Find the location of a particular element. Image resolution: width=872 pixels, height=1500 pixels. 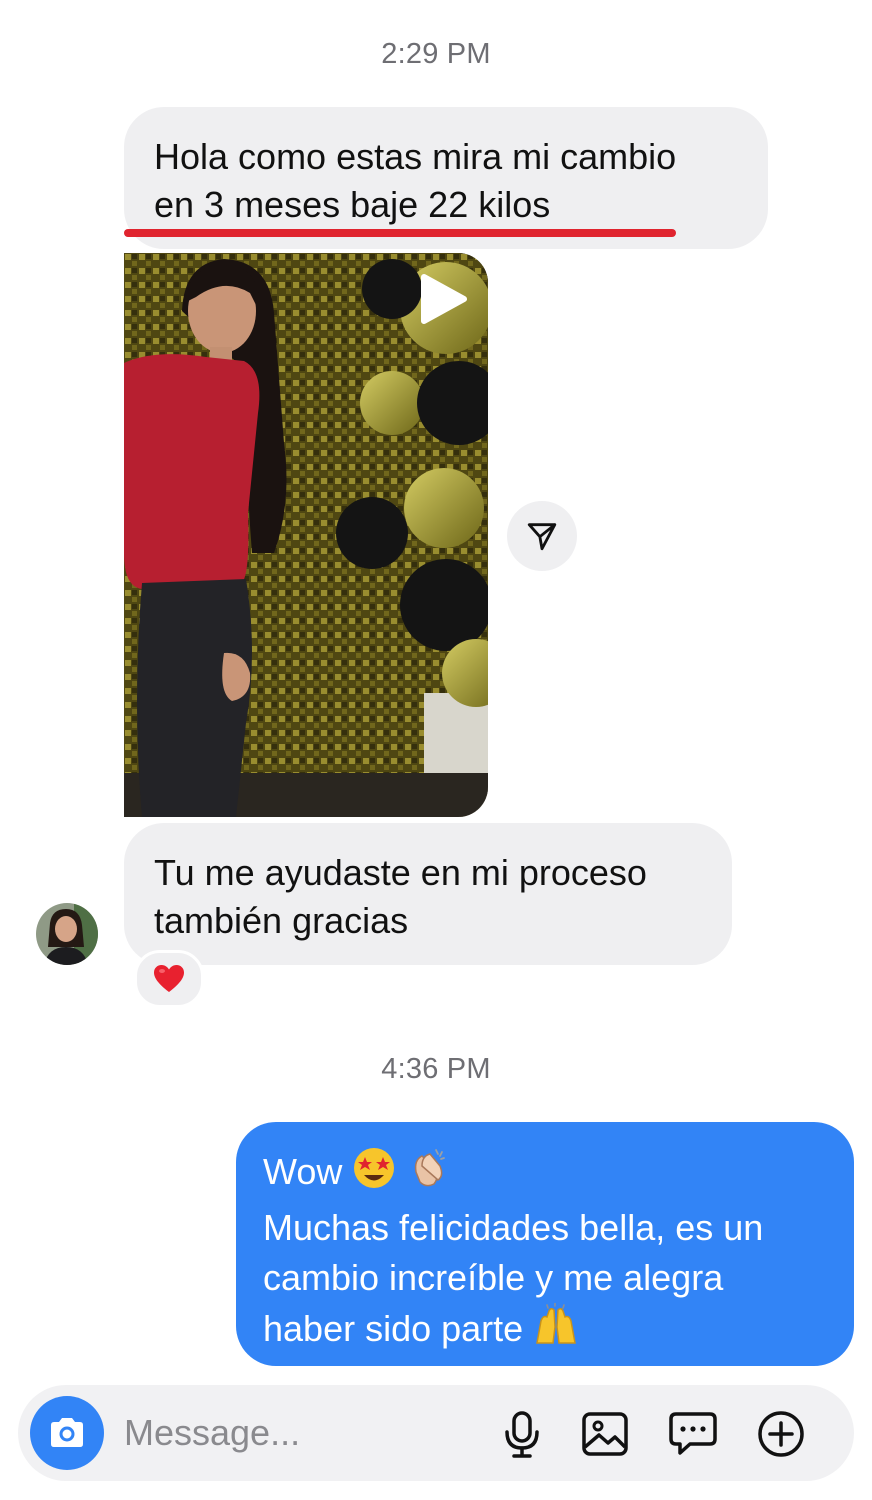

message-text: haber sido parte is located at coordinates (393, 1328).